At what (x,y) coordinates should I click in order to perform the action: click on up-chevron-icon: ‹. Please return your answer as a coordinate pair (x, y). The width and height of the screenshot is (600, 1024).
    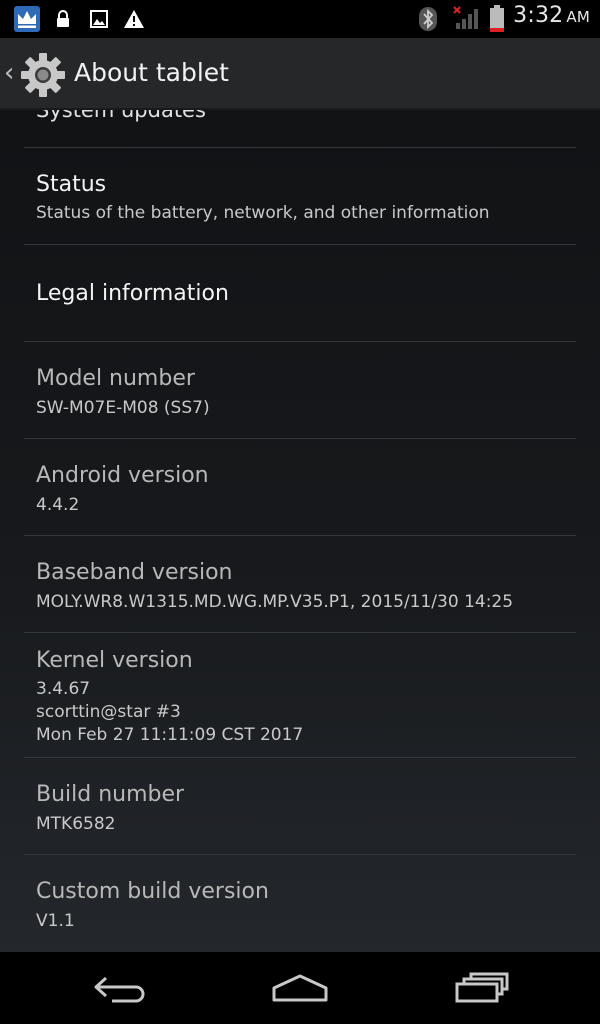
    Looking at the image, I should click on (9, 73).